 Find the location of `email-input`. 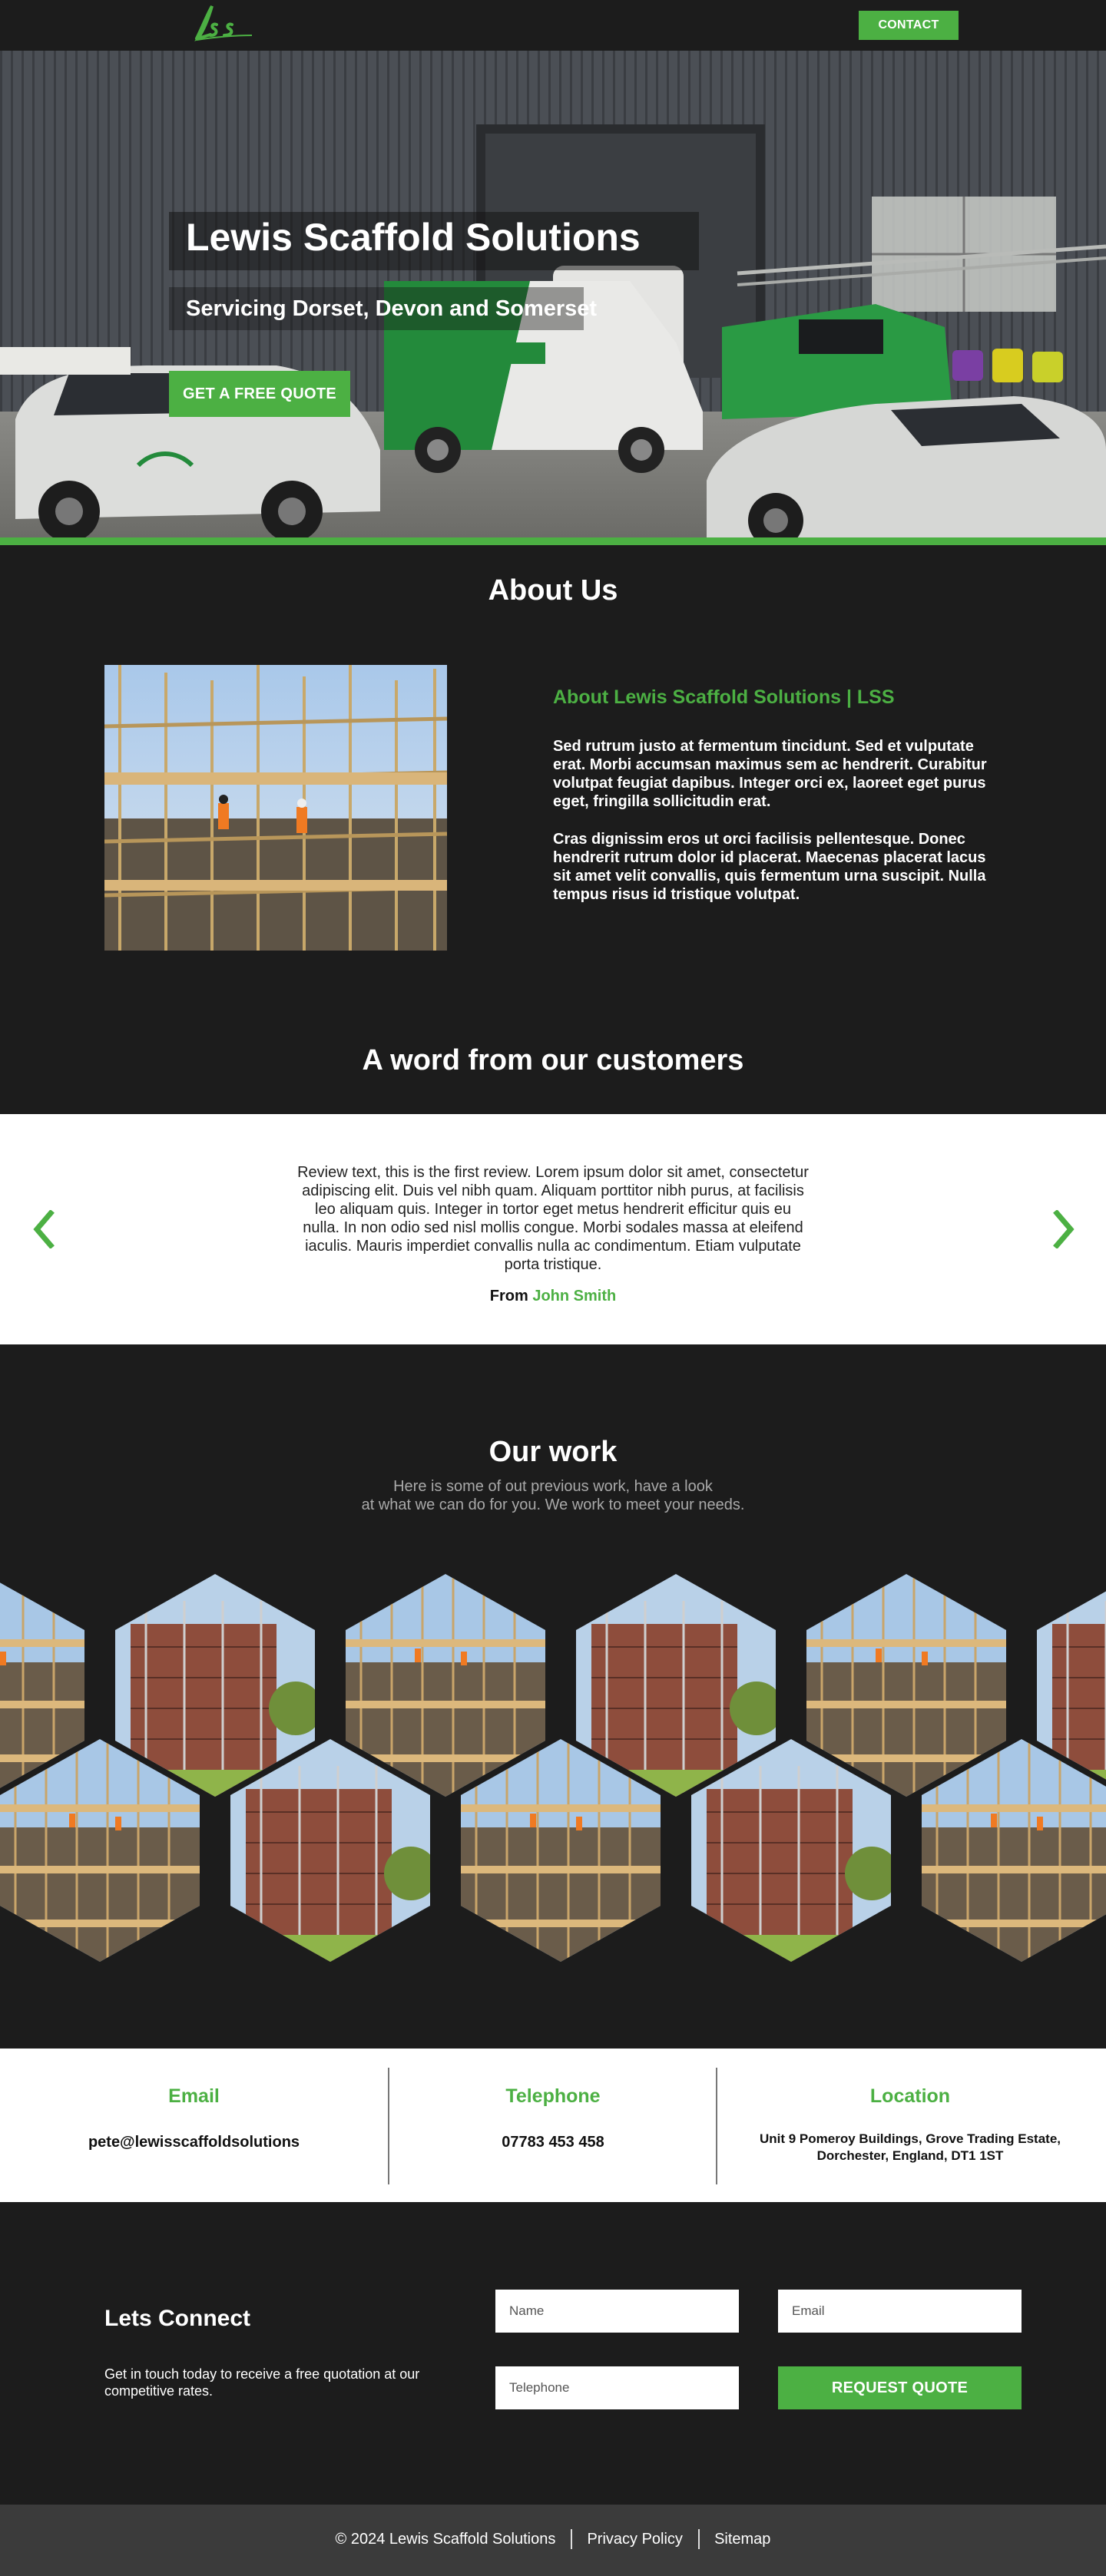

email-input is located at coordinates (900, 2311).